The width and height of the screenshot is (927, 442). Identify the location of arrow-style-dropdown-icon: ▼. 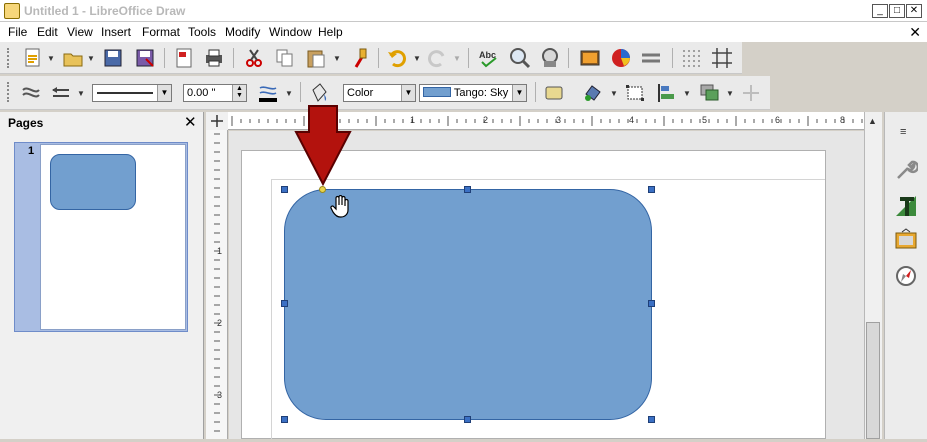
(81, 93).